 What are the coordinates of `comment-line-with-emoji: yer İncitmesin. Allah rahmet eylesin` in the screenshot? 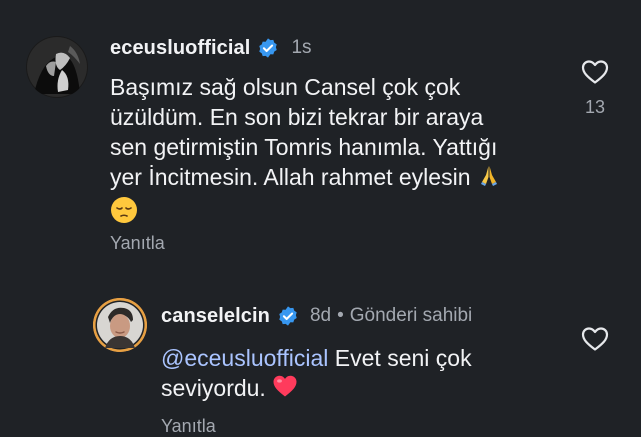 It's located at (345, 178).